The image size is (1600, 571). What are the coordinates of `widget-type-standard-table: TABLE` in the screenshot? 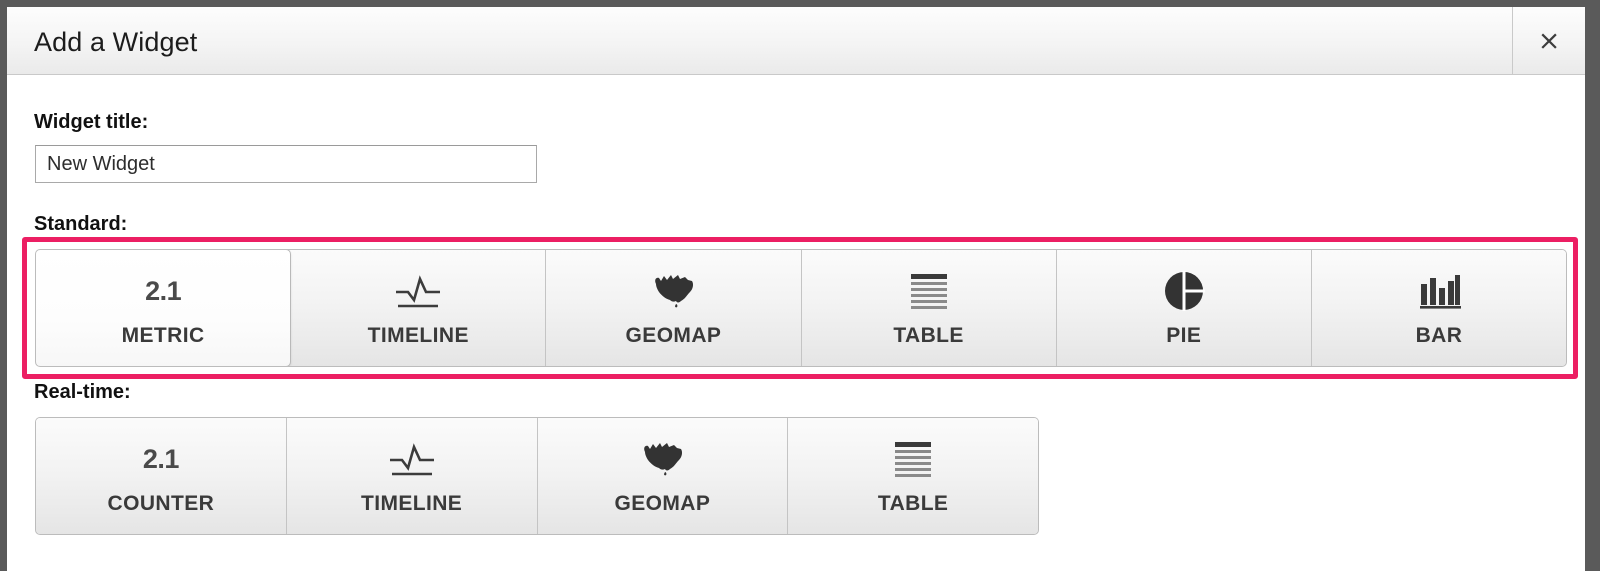 It's located at (929, 308).